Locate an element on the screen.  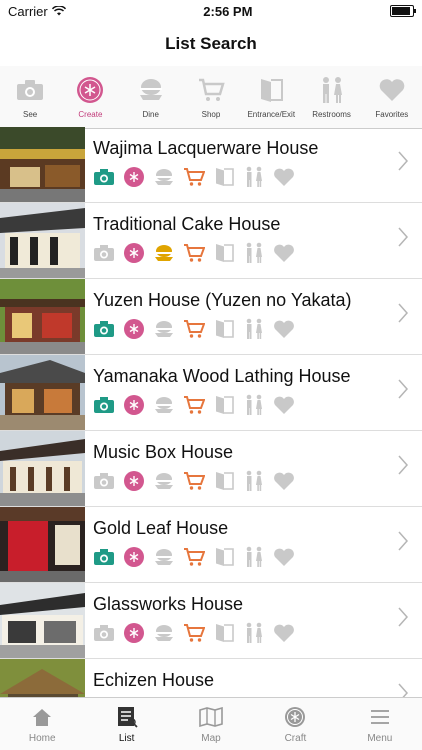
list-item: Music Box House is located at coordinates (211, 469).